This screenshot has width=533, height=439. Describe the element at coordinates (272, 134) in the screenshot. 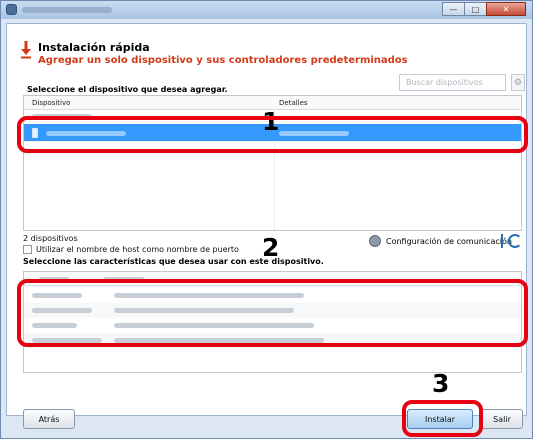

I see `callout-highlight-device-list` at that location.